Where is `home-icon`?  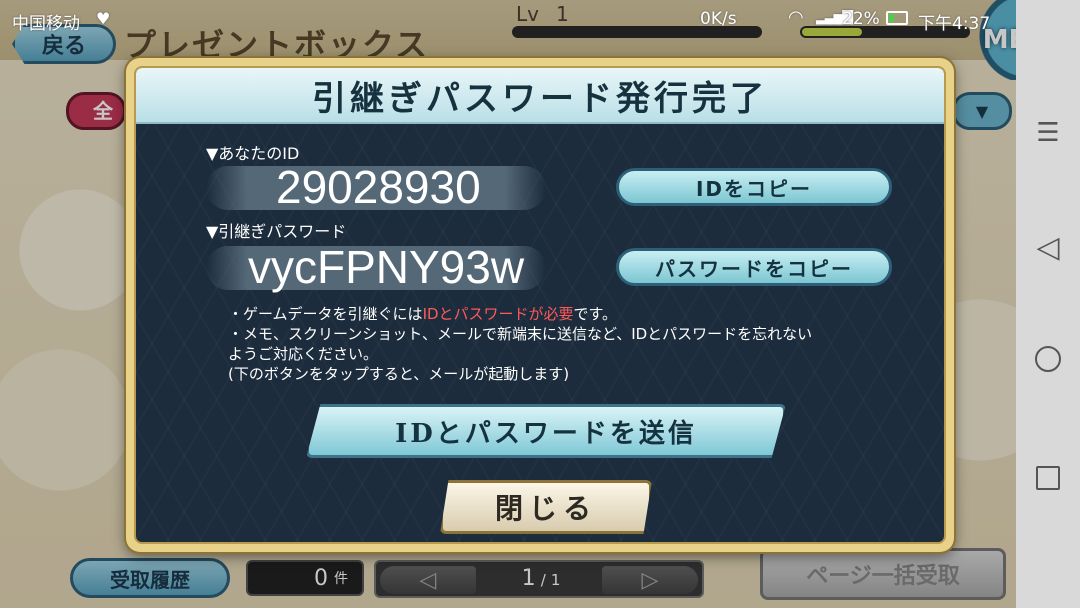
home-icon is located at coordinates (1048, 361).